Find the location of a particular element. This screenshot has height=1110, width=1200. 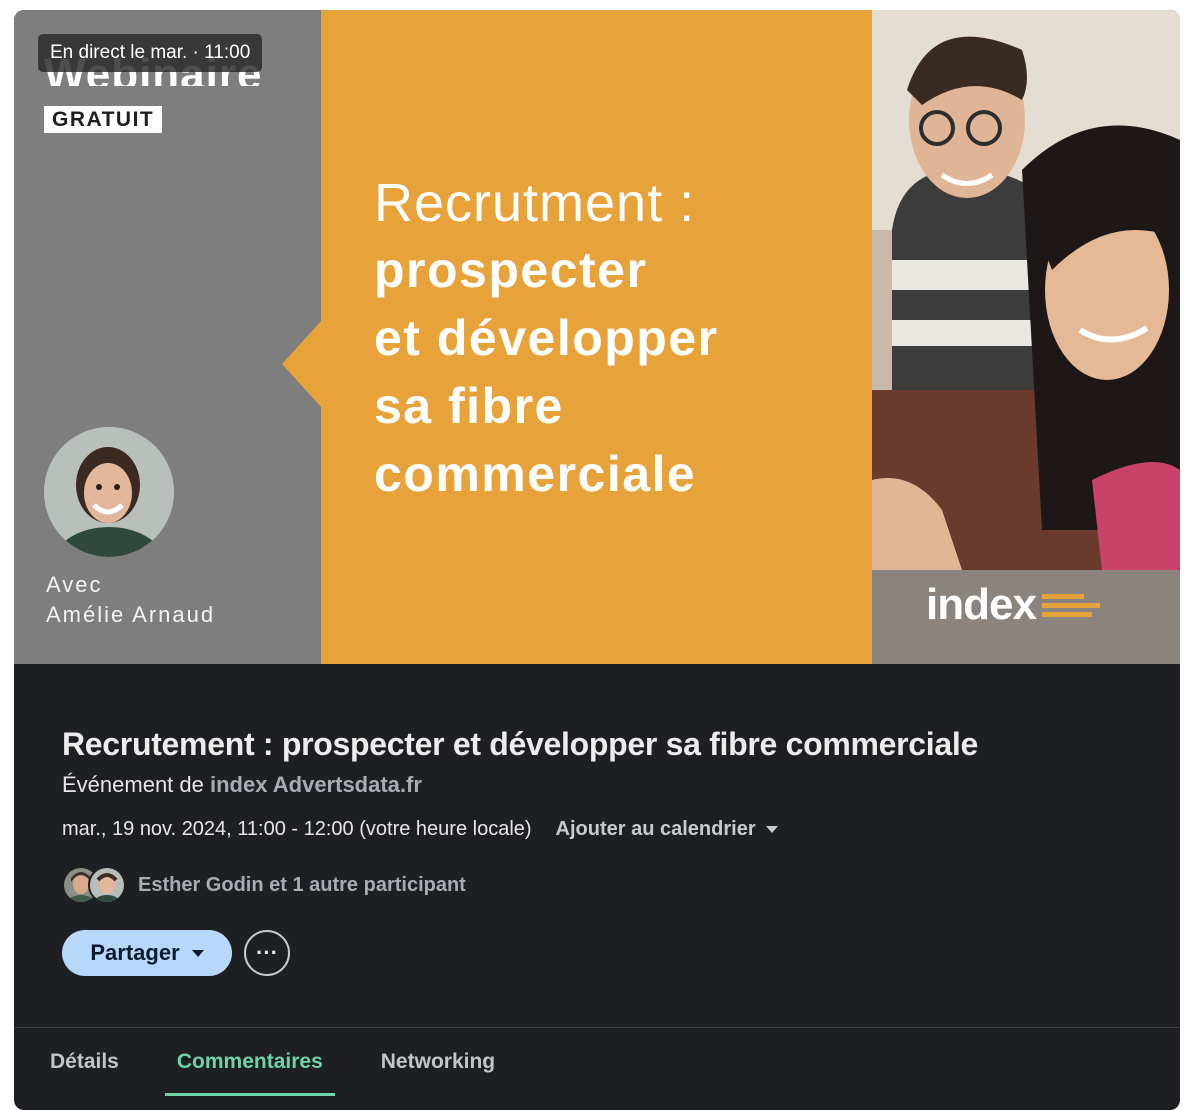

attendee-avatar is located at coordinates (107, 885).